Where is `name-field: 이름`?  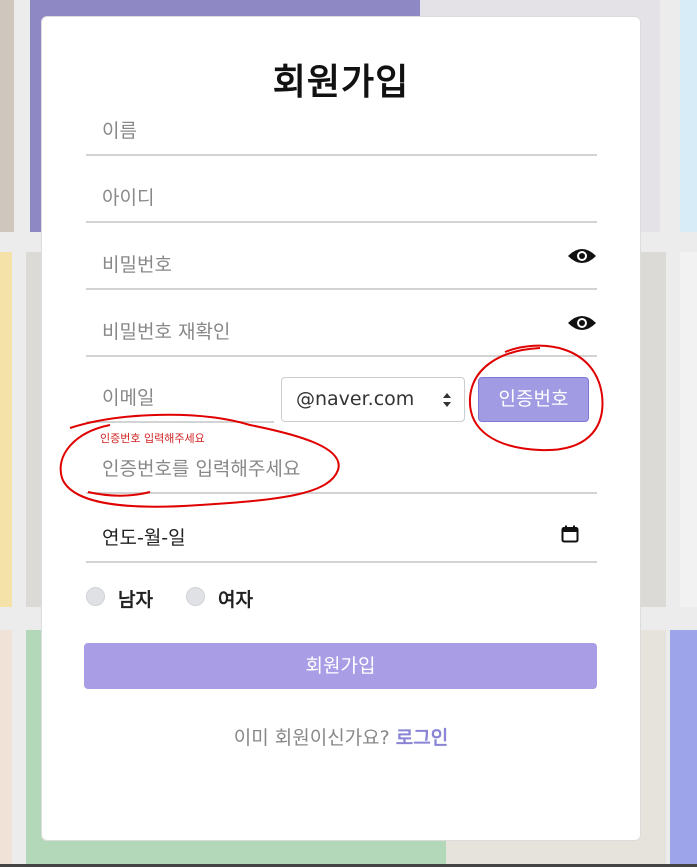
name-field: 이름 is located at coordinates (341, 130).